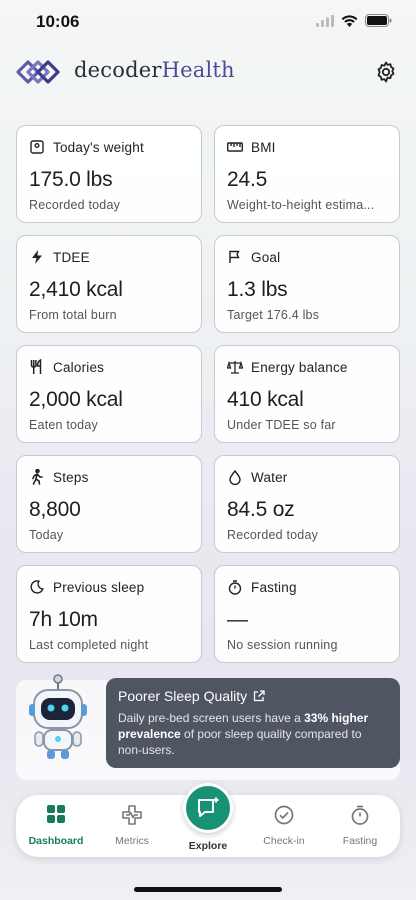  I want to click on status-bar: 10:06, so click(208, 23).